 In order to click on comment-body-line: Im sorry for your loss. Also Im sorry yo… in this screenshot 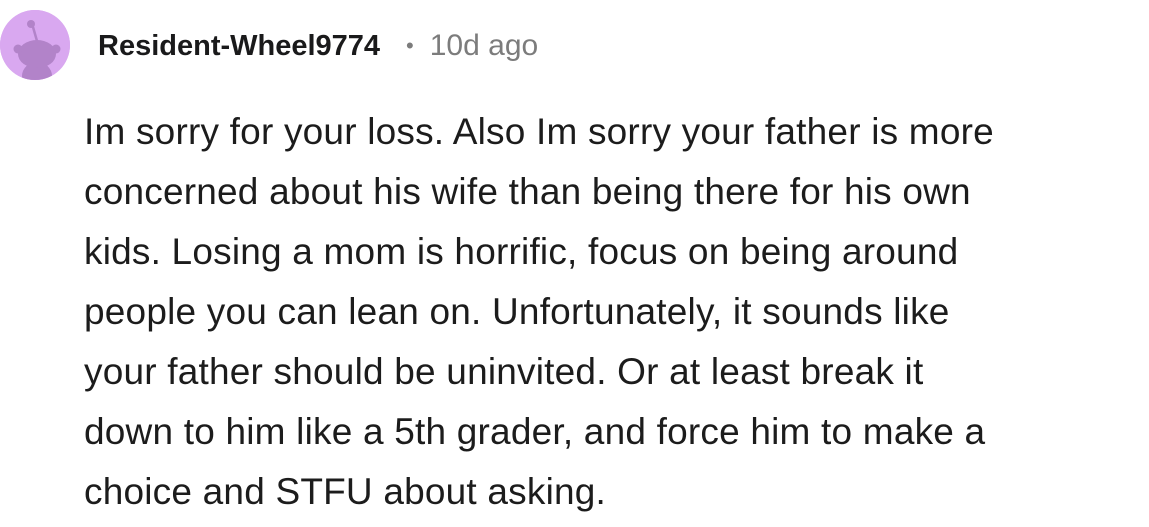, I will do `click(539, 131)`.